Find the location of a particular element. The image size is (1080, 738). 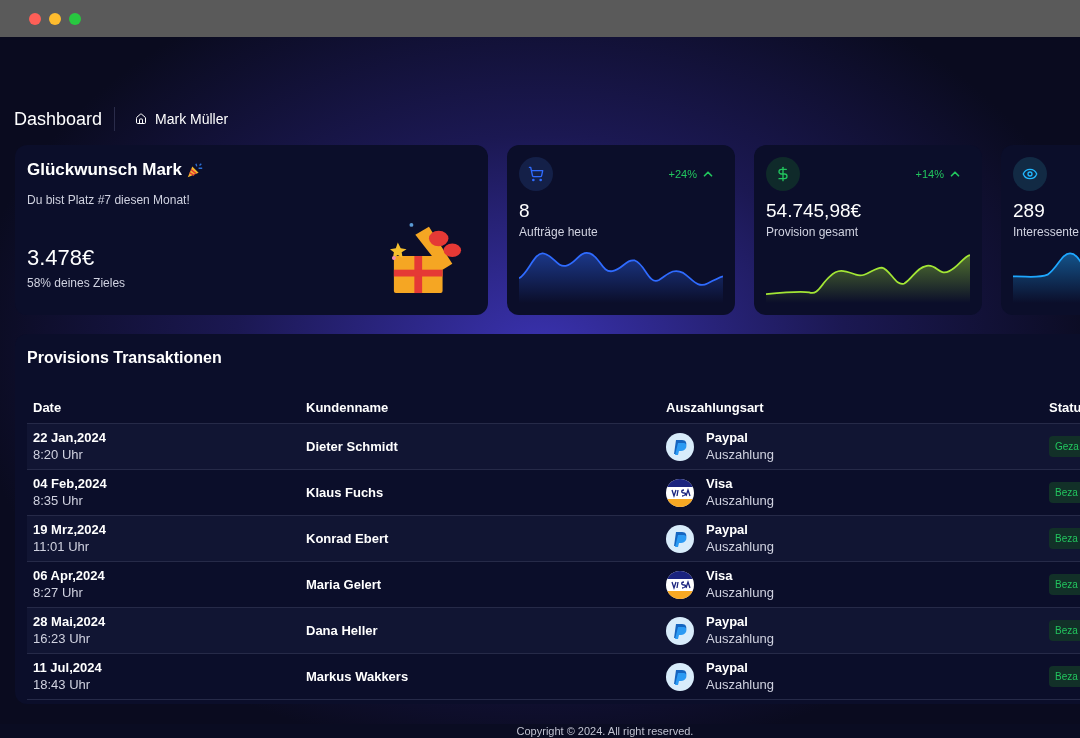

close-window-button is located at coordinates (35, 18).